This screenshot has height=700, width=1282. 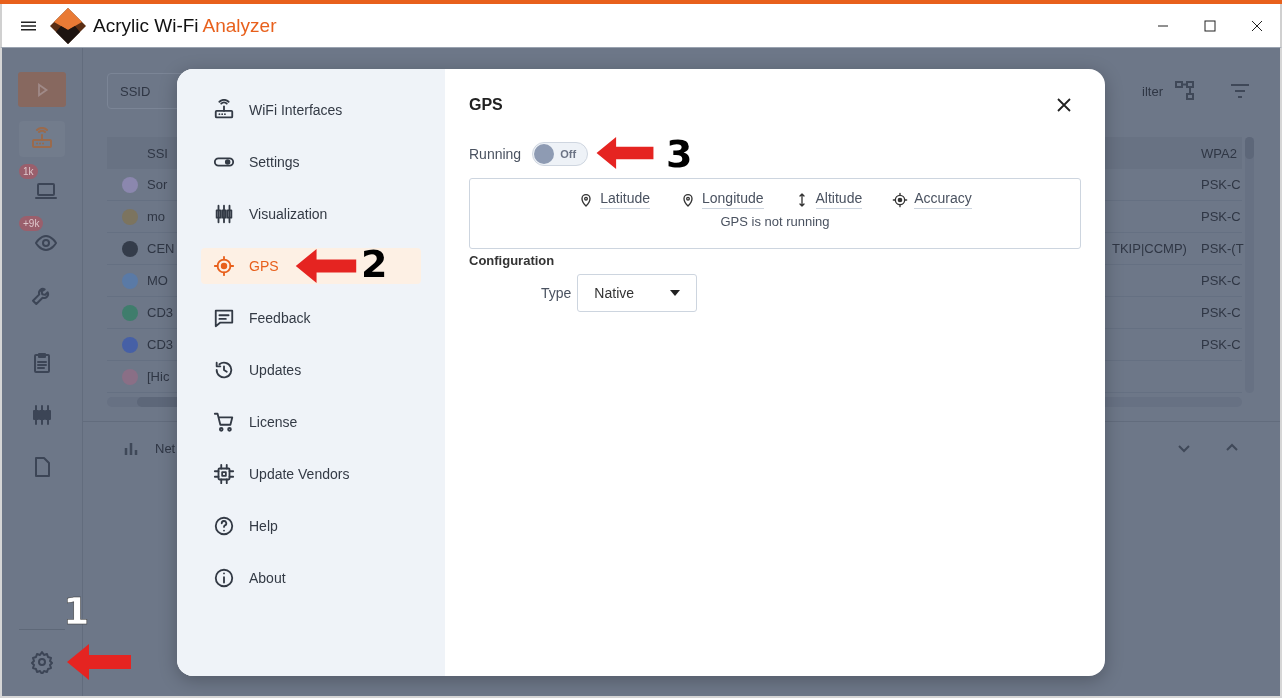 I want to click on table-cell: CEN, so click(x=161, y=248).